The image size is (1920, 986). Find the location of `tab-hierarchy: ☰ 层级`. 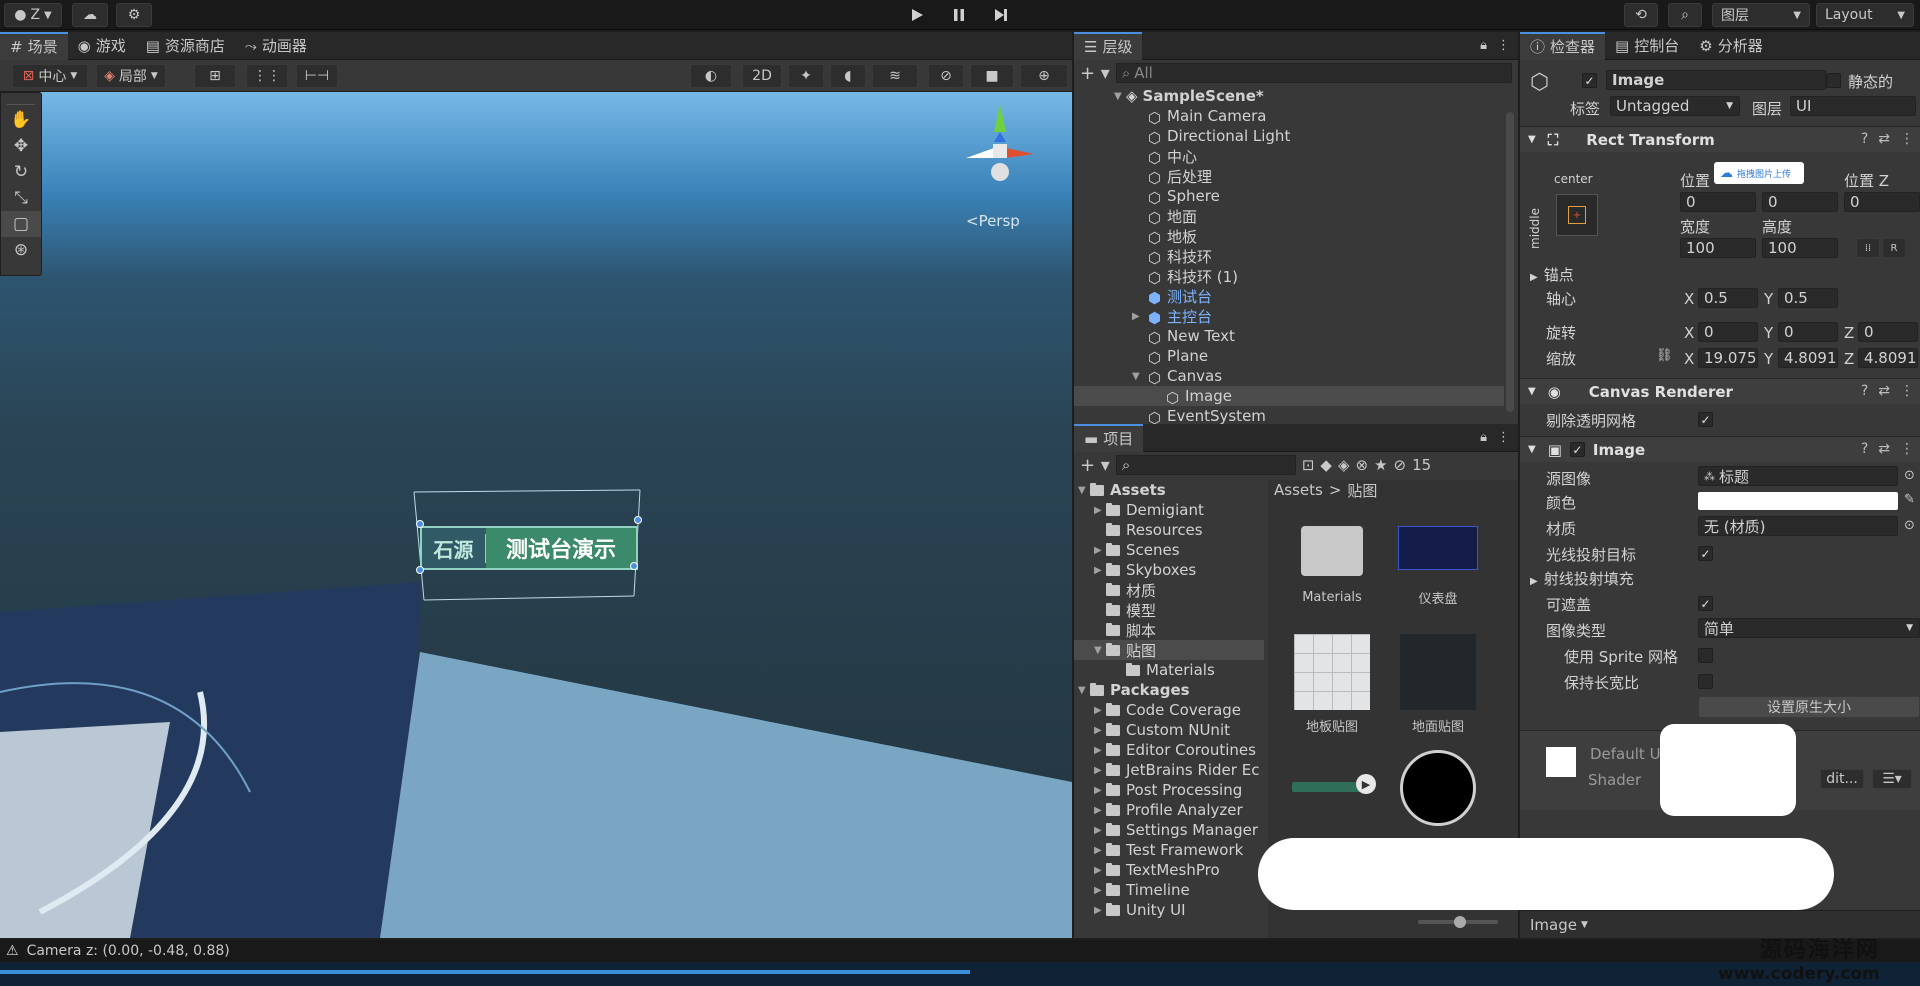

tab-hierarchy: ☰ 层级 is located at coordinates (1108, 45).